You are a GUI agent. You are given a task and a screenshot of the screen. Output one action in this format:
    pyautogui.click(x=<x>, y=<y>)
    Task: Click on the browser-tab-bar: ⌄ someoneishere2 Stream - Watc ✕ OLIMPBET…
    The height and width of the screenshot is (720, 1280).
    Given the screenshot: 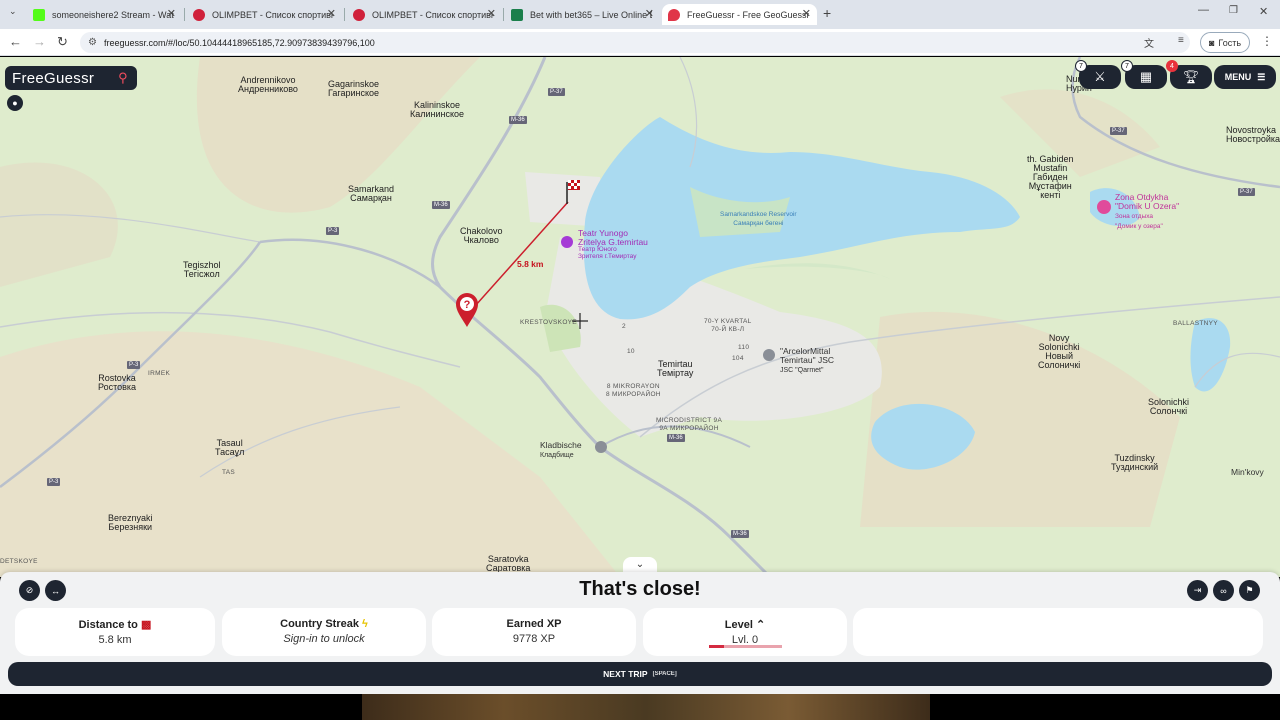 What is the action you would take?
    pyautogui.click(x=640, y=14)
    